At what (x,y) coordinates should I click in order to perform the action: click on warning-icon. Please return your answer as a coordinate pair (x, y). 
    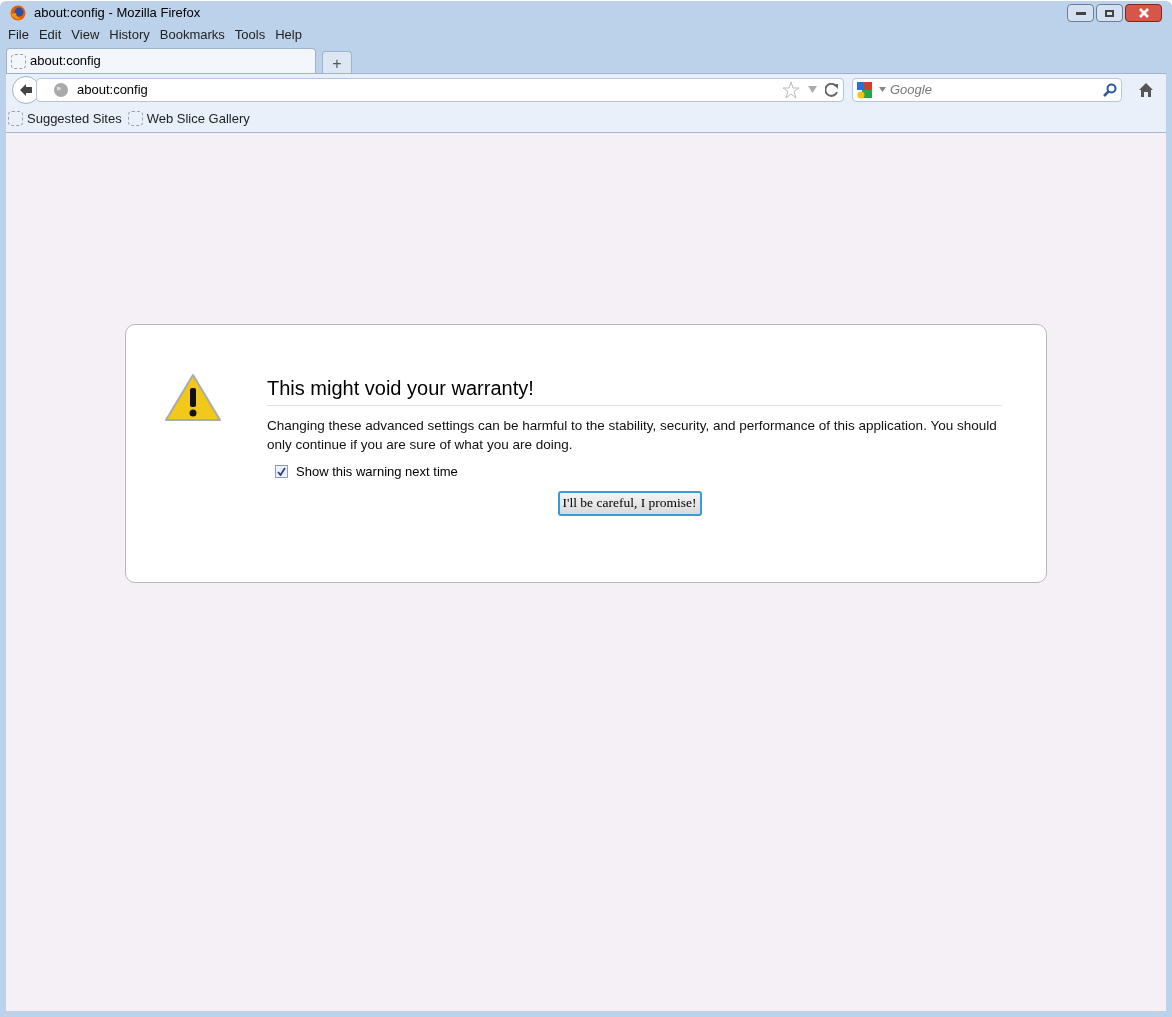
    Looking at the image, I should click on (193, 398).